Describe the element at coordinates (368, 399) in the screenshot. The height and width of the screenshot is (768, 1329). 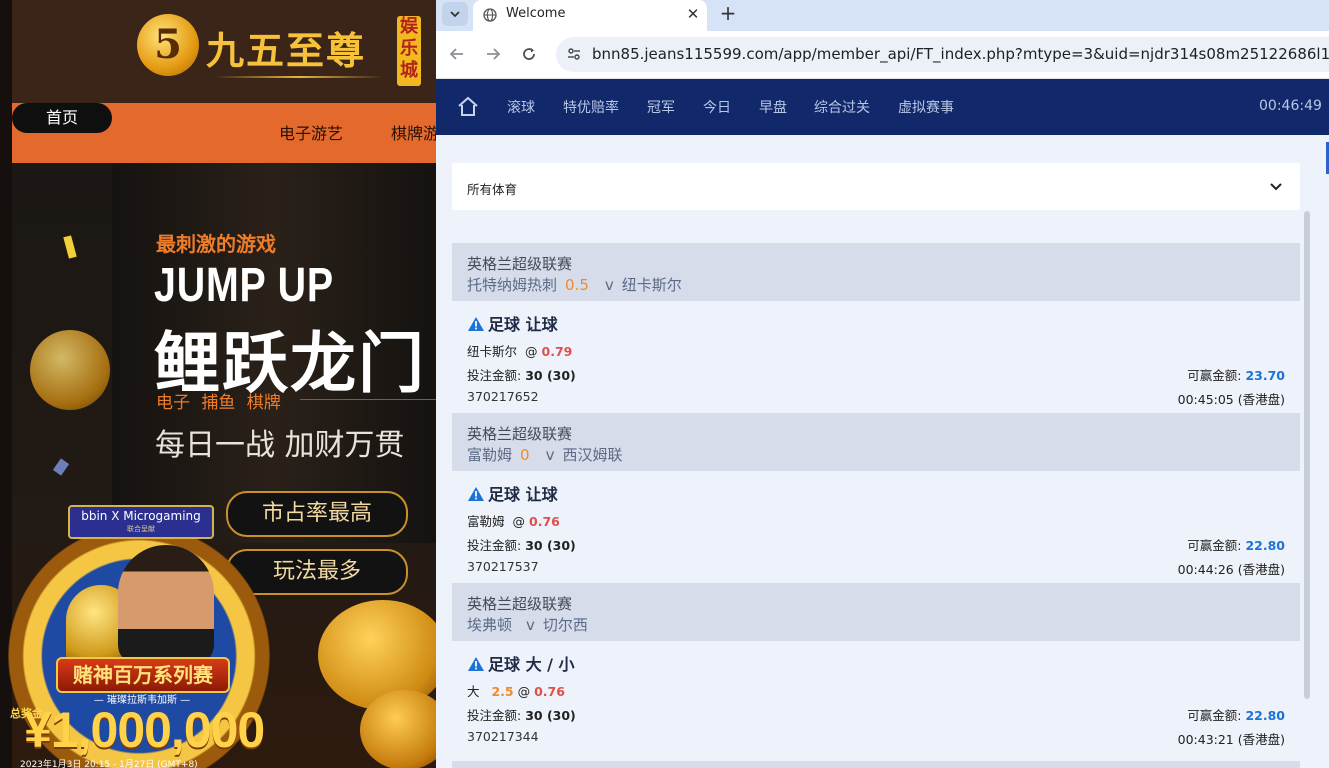
I see `hero-divider` at that location.